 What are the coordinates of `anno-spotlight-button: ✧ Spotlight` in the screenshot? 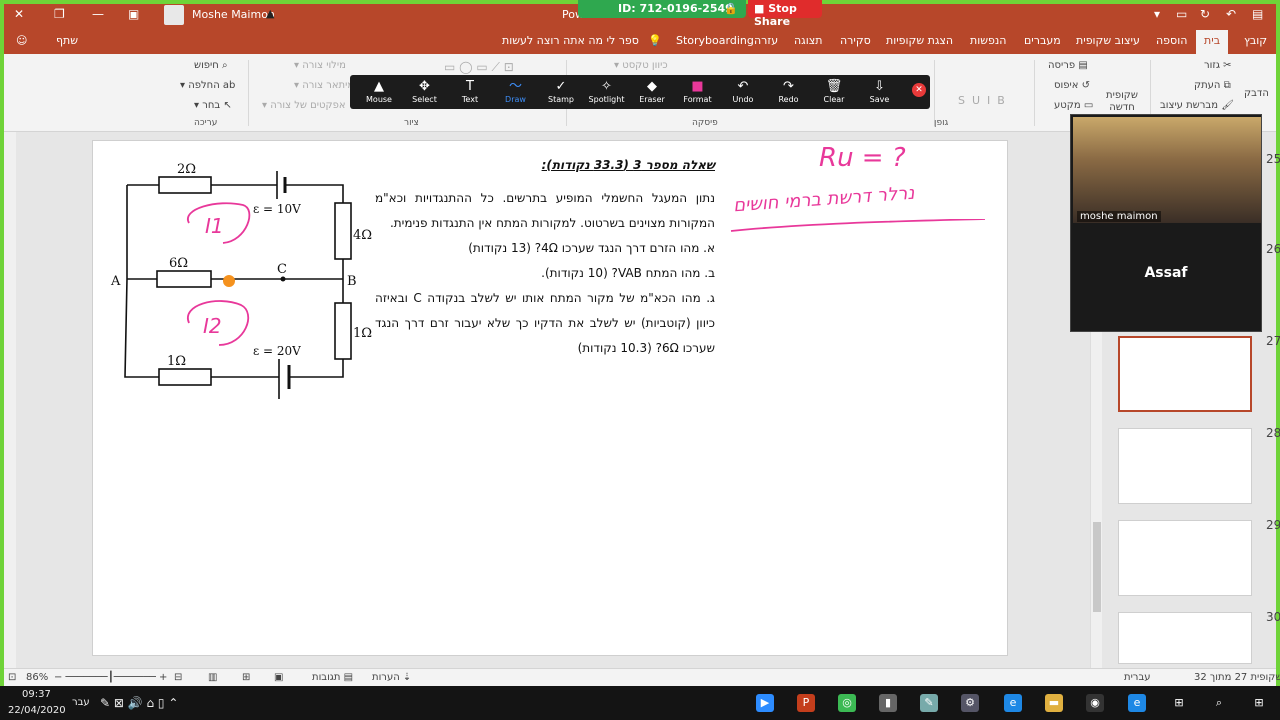 It's located at (607, 91).